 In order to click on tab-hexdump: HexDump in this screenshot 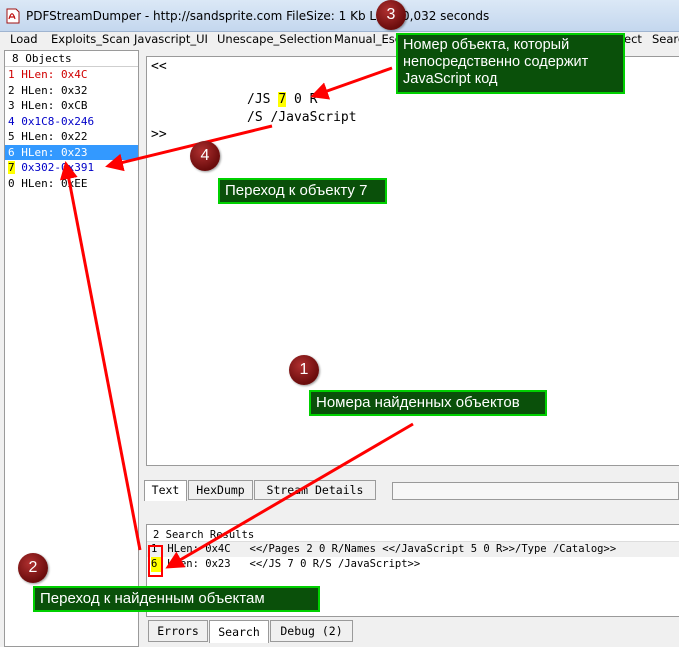, I will do `click(220, 490)`.